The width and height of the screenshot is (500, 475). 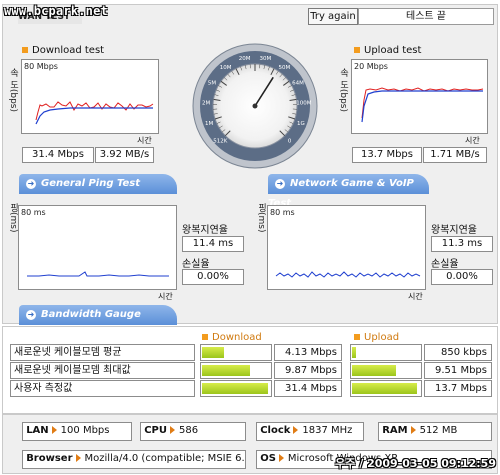 I want to click on ram-info: RAM 512 MB, so click(x=435, y=431).